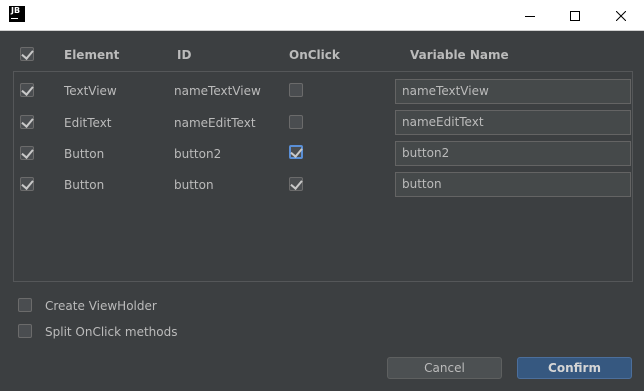 This screenshot has height=391, width=644. I want to click on cancel-button: Cancel, so click(444, 368).